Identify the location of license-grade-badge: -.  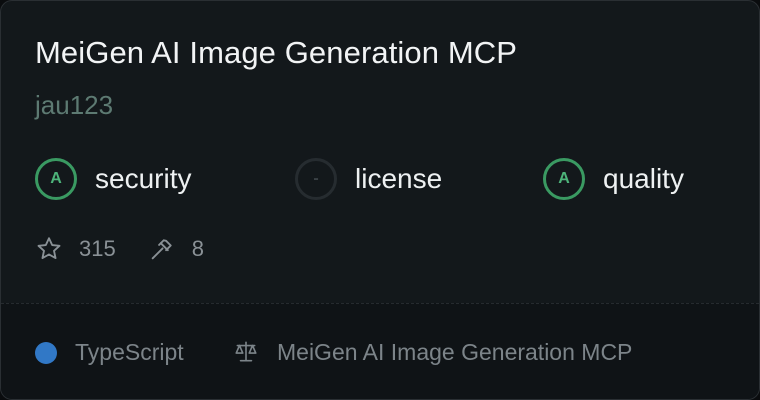
(316, 179).